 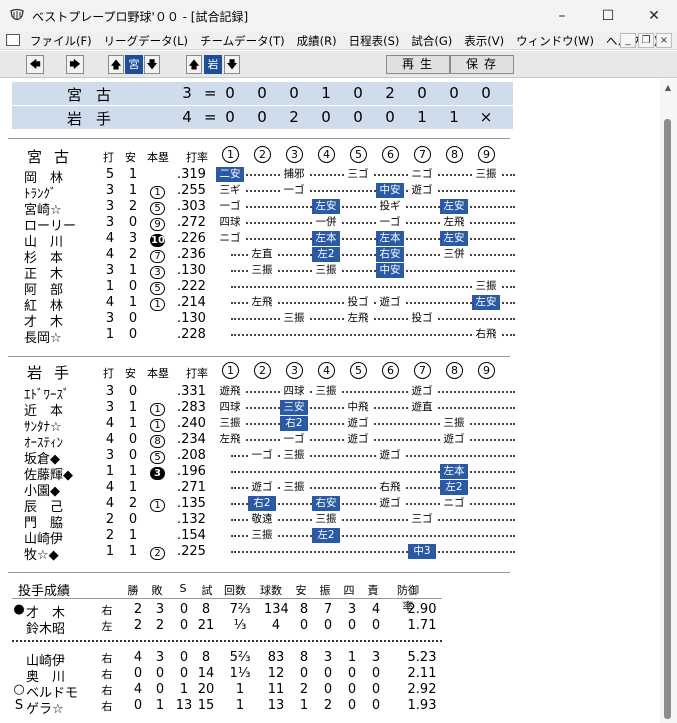 I want to click on batter-row: 牧☆◆ 1 1 2.225 中3, so click(x=274, y=553).